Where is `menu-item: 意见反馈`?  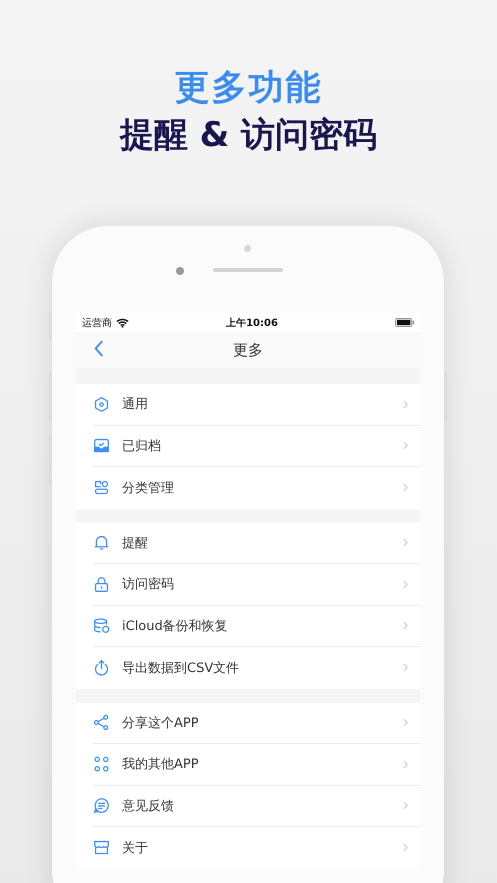
menu-item: 意见反馈 is located at coordinates (256, 806).